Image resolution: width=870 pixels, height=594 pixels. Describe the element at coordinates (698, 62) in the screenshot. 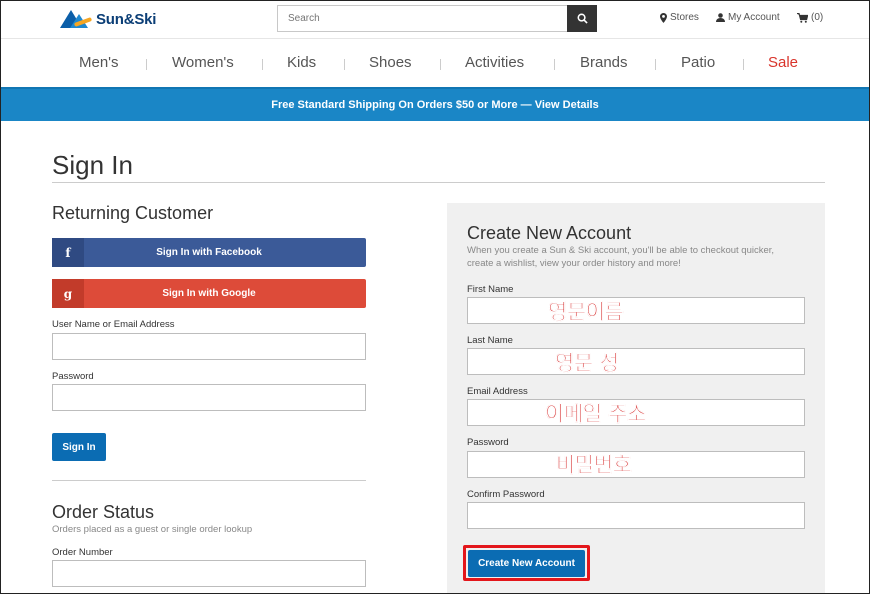

I see `nav-patio: Patio` at that location.